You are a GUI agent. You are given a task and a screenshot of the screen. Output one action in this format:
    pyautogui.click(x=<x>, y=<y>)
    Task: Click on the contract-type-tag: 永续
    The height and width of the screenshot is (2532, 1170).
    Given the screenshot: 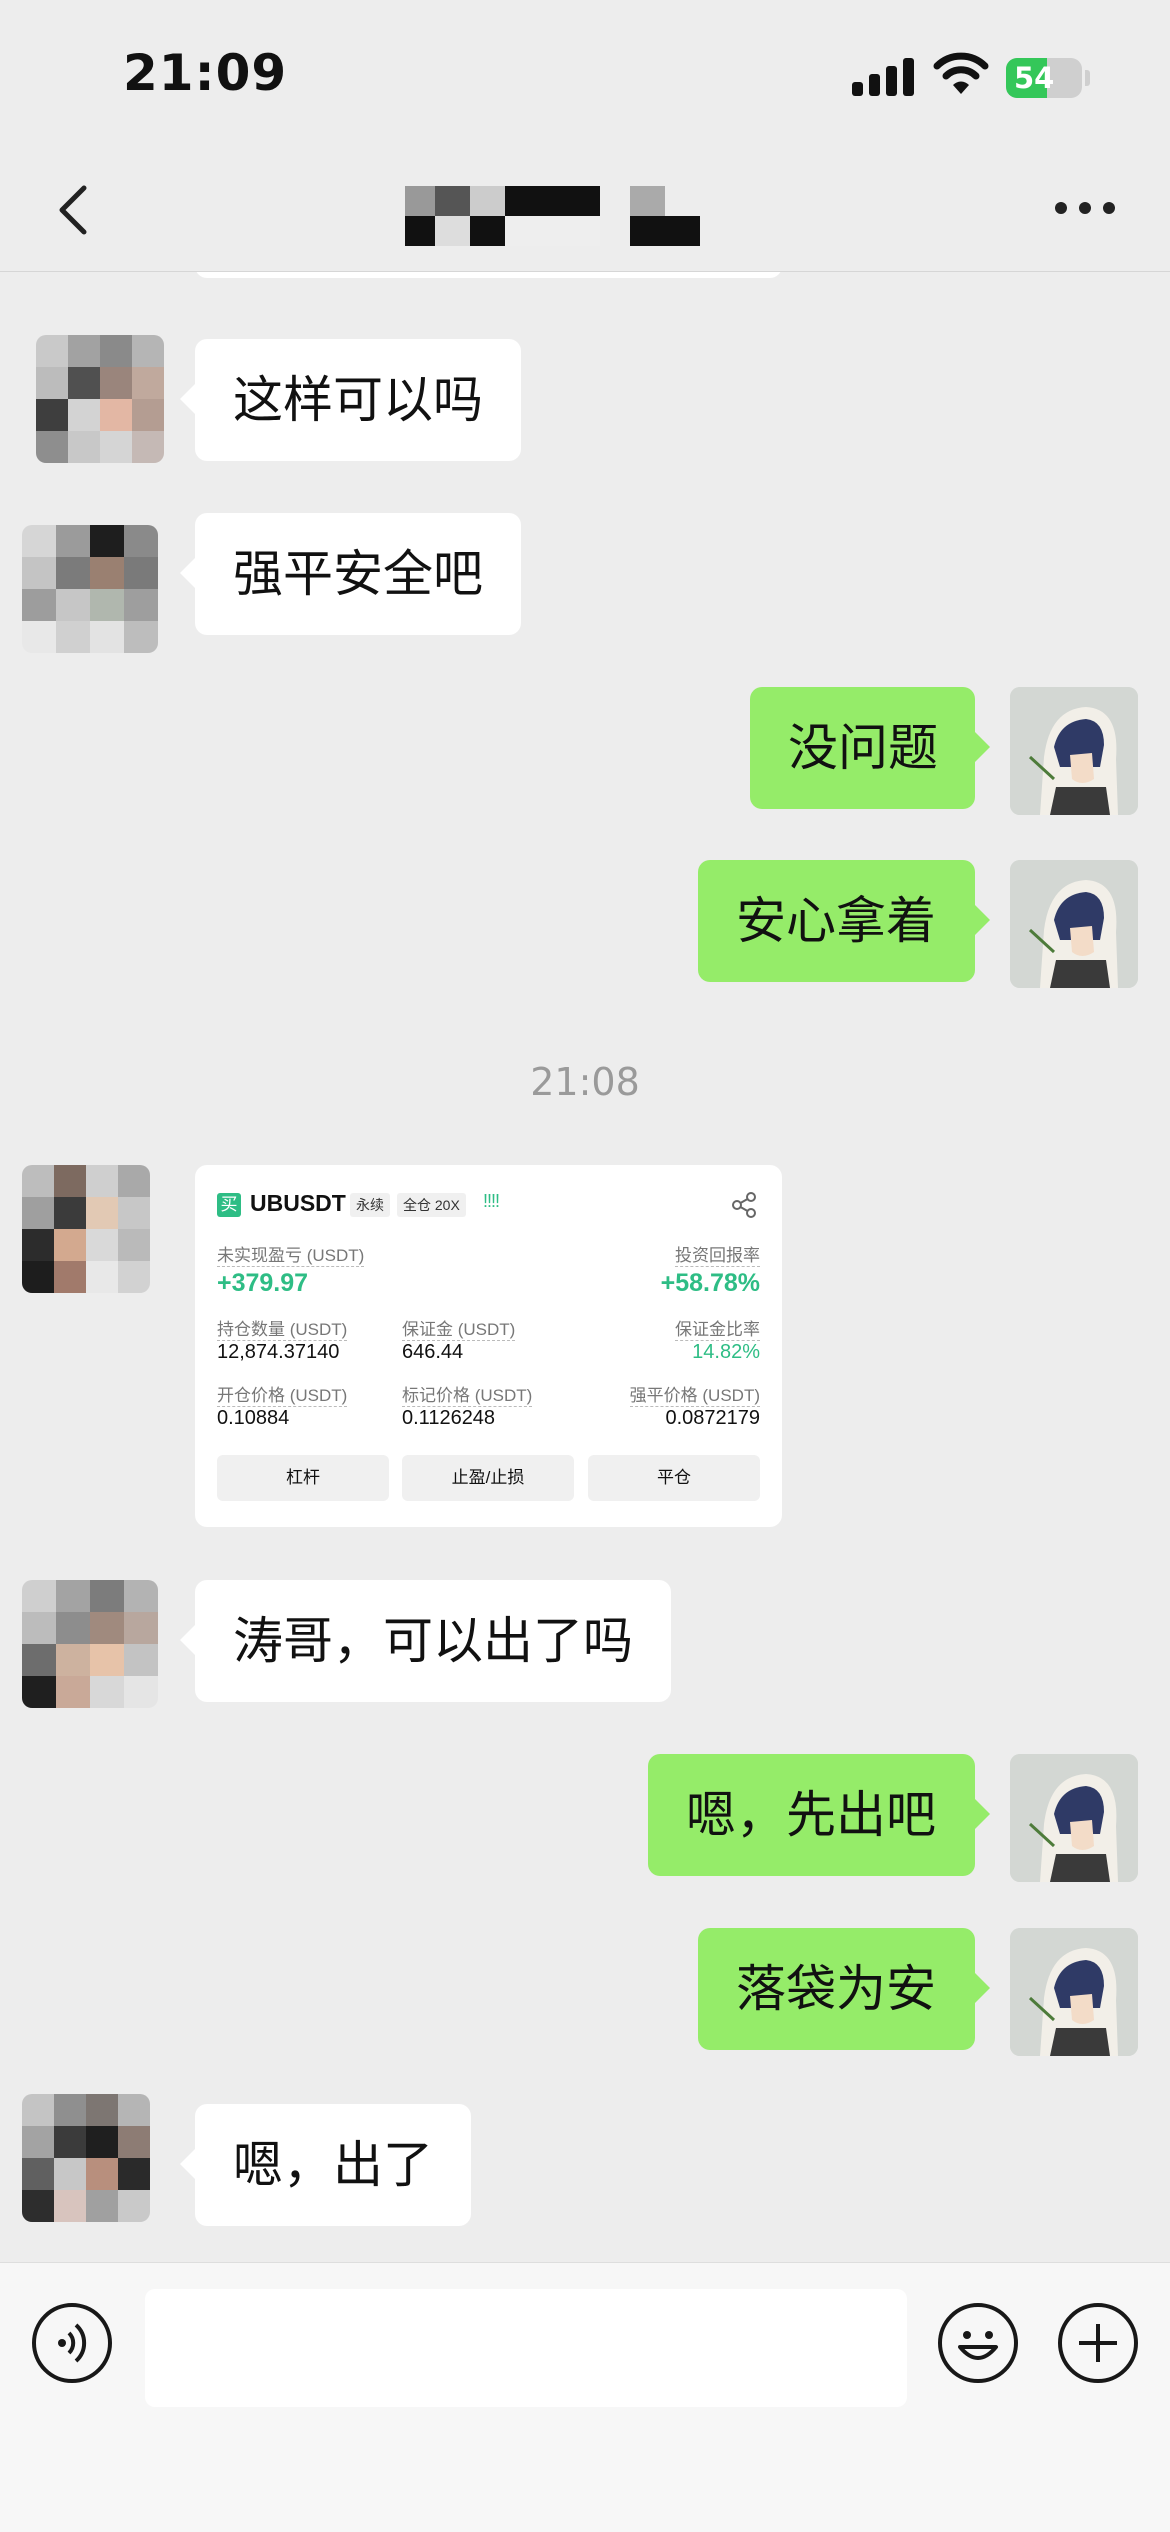 What is the action you would take?
    pyautogui.click(x=370, y=1205)
    